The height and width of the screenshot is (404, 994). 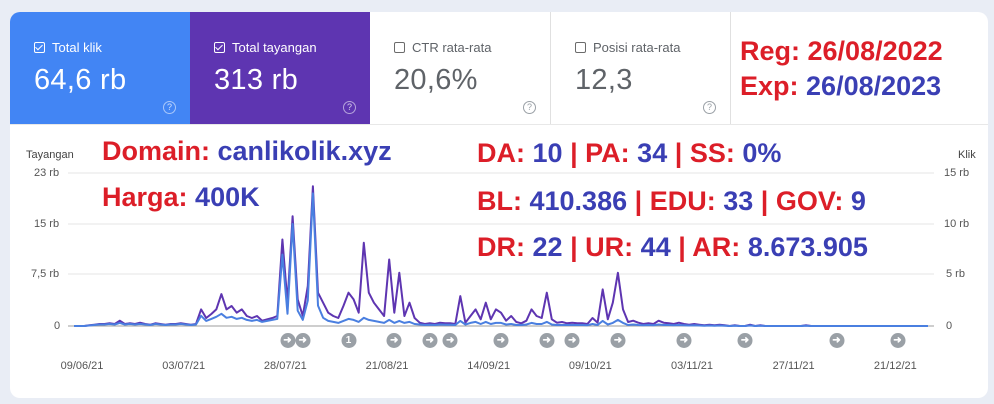 What do you see at coordinates (895, 366) in the screenshot?
I see `x-tick-label: 21/12/21` at bounding box center [895, 366].